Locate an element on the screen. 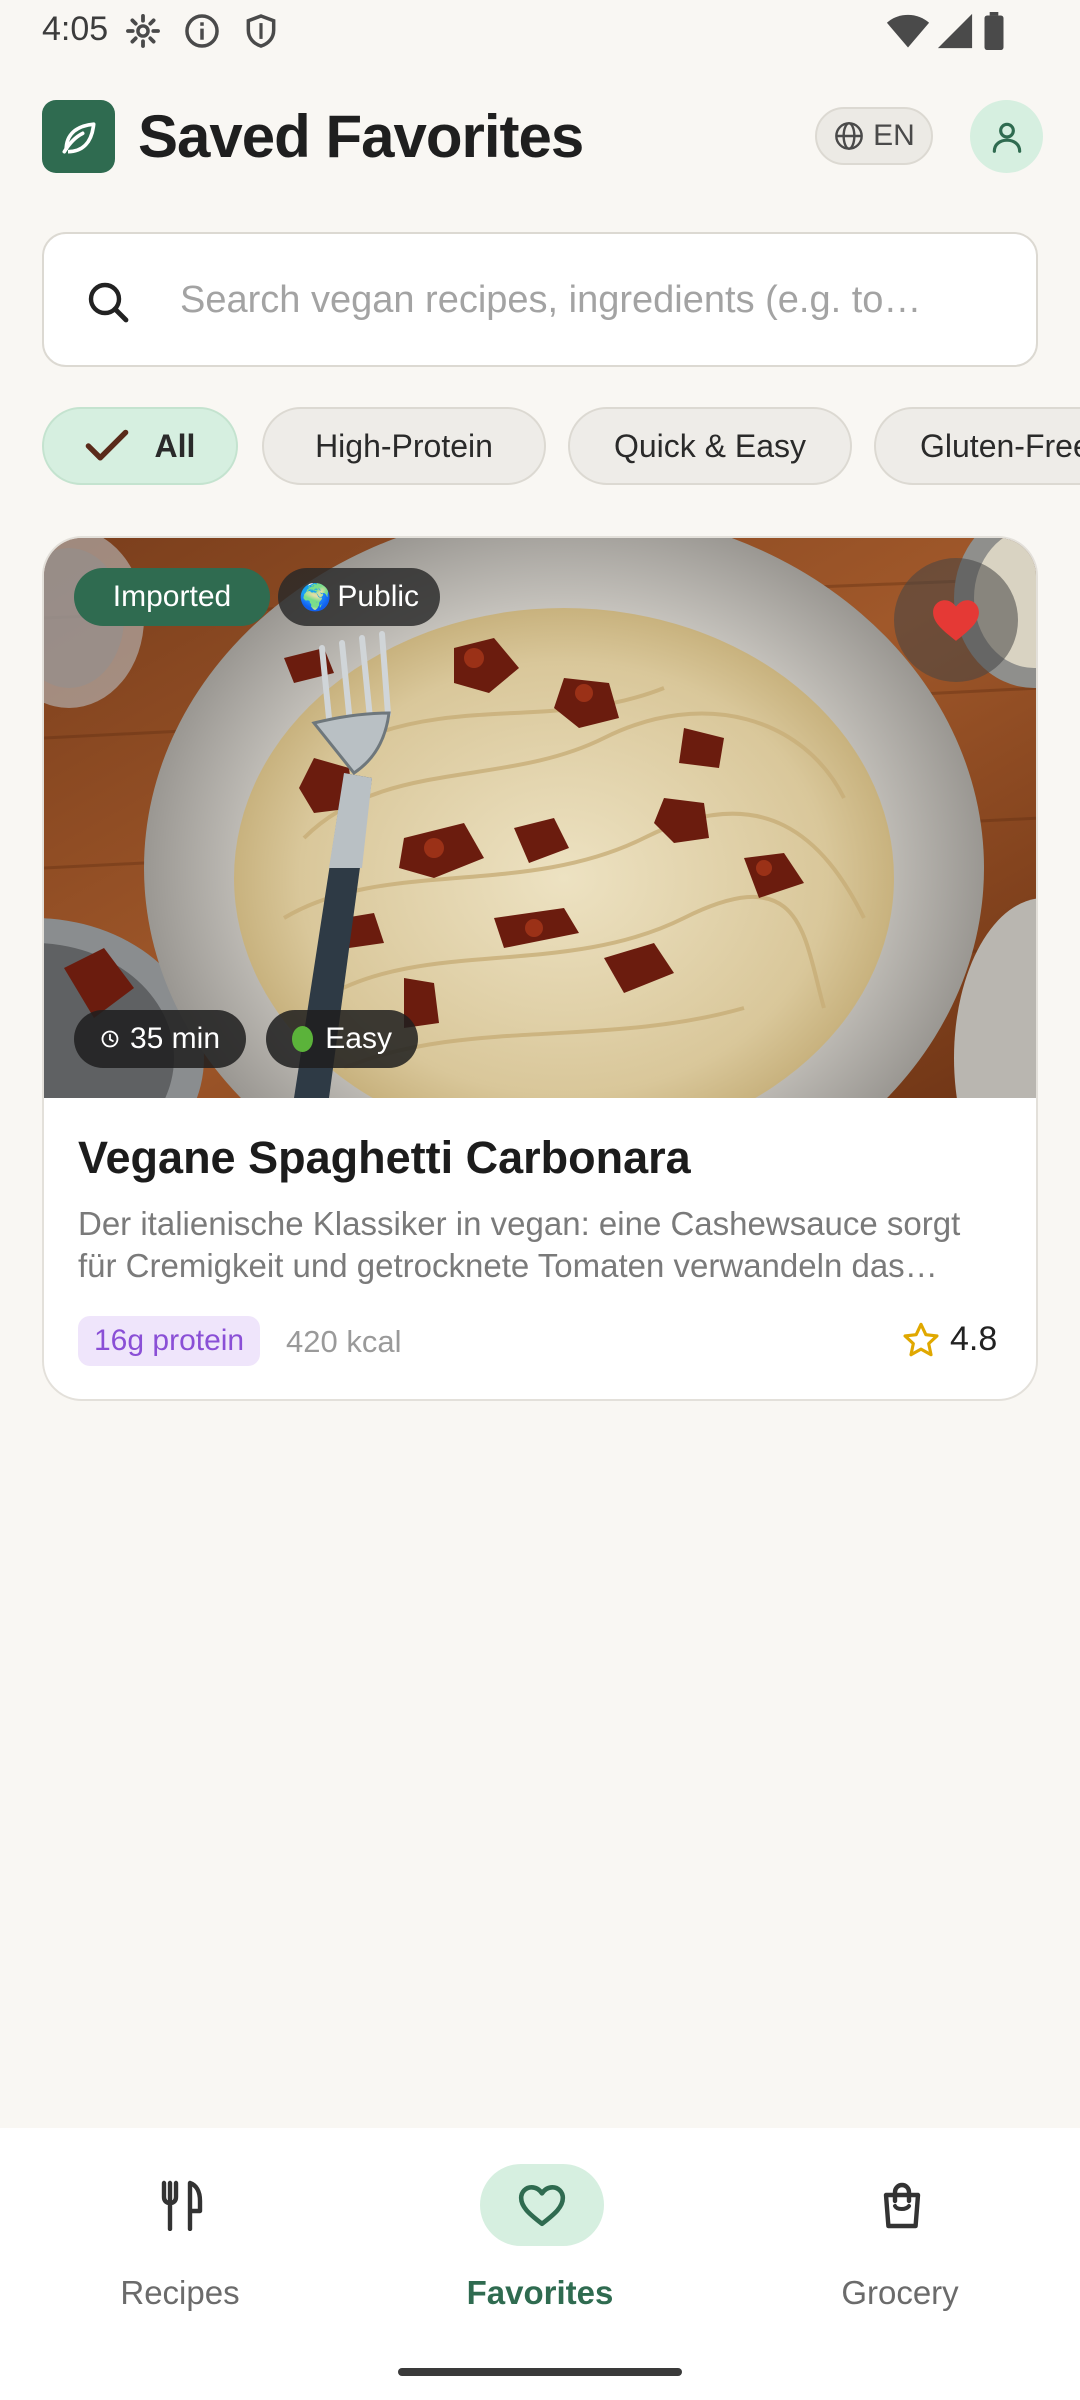 This screenshot has height=2400, width=1080. status-bar: 4:05 is located at coordinates (540, 31).